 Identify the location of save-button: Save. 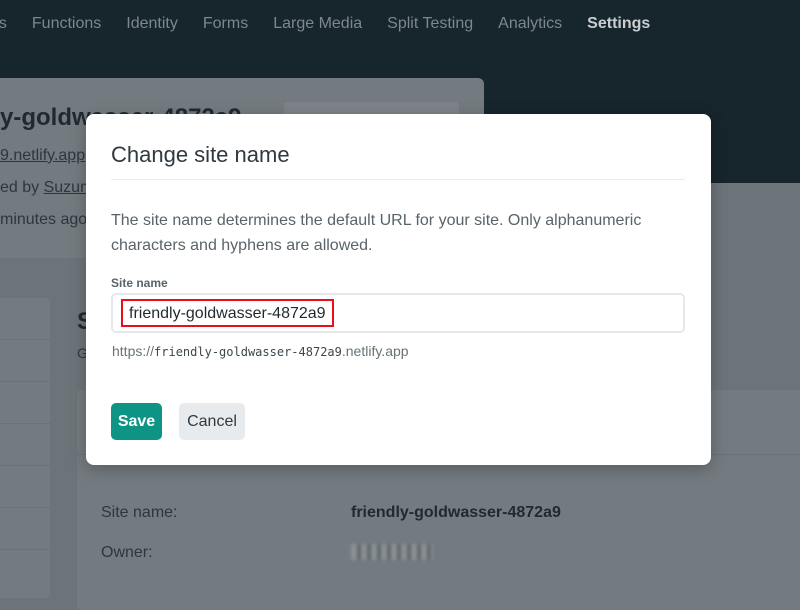
(136, 421).